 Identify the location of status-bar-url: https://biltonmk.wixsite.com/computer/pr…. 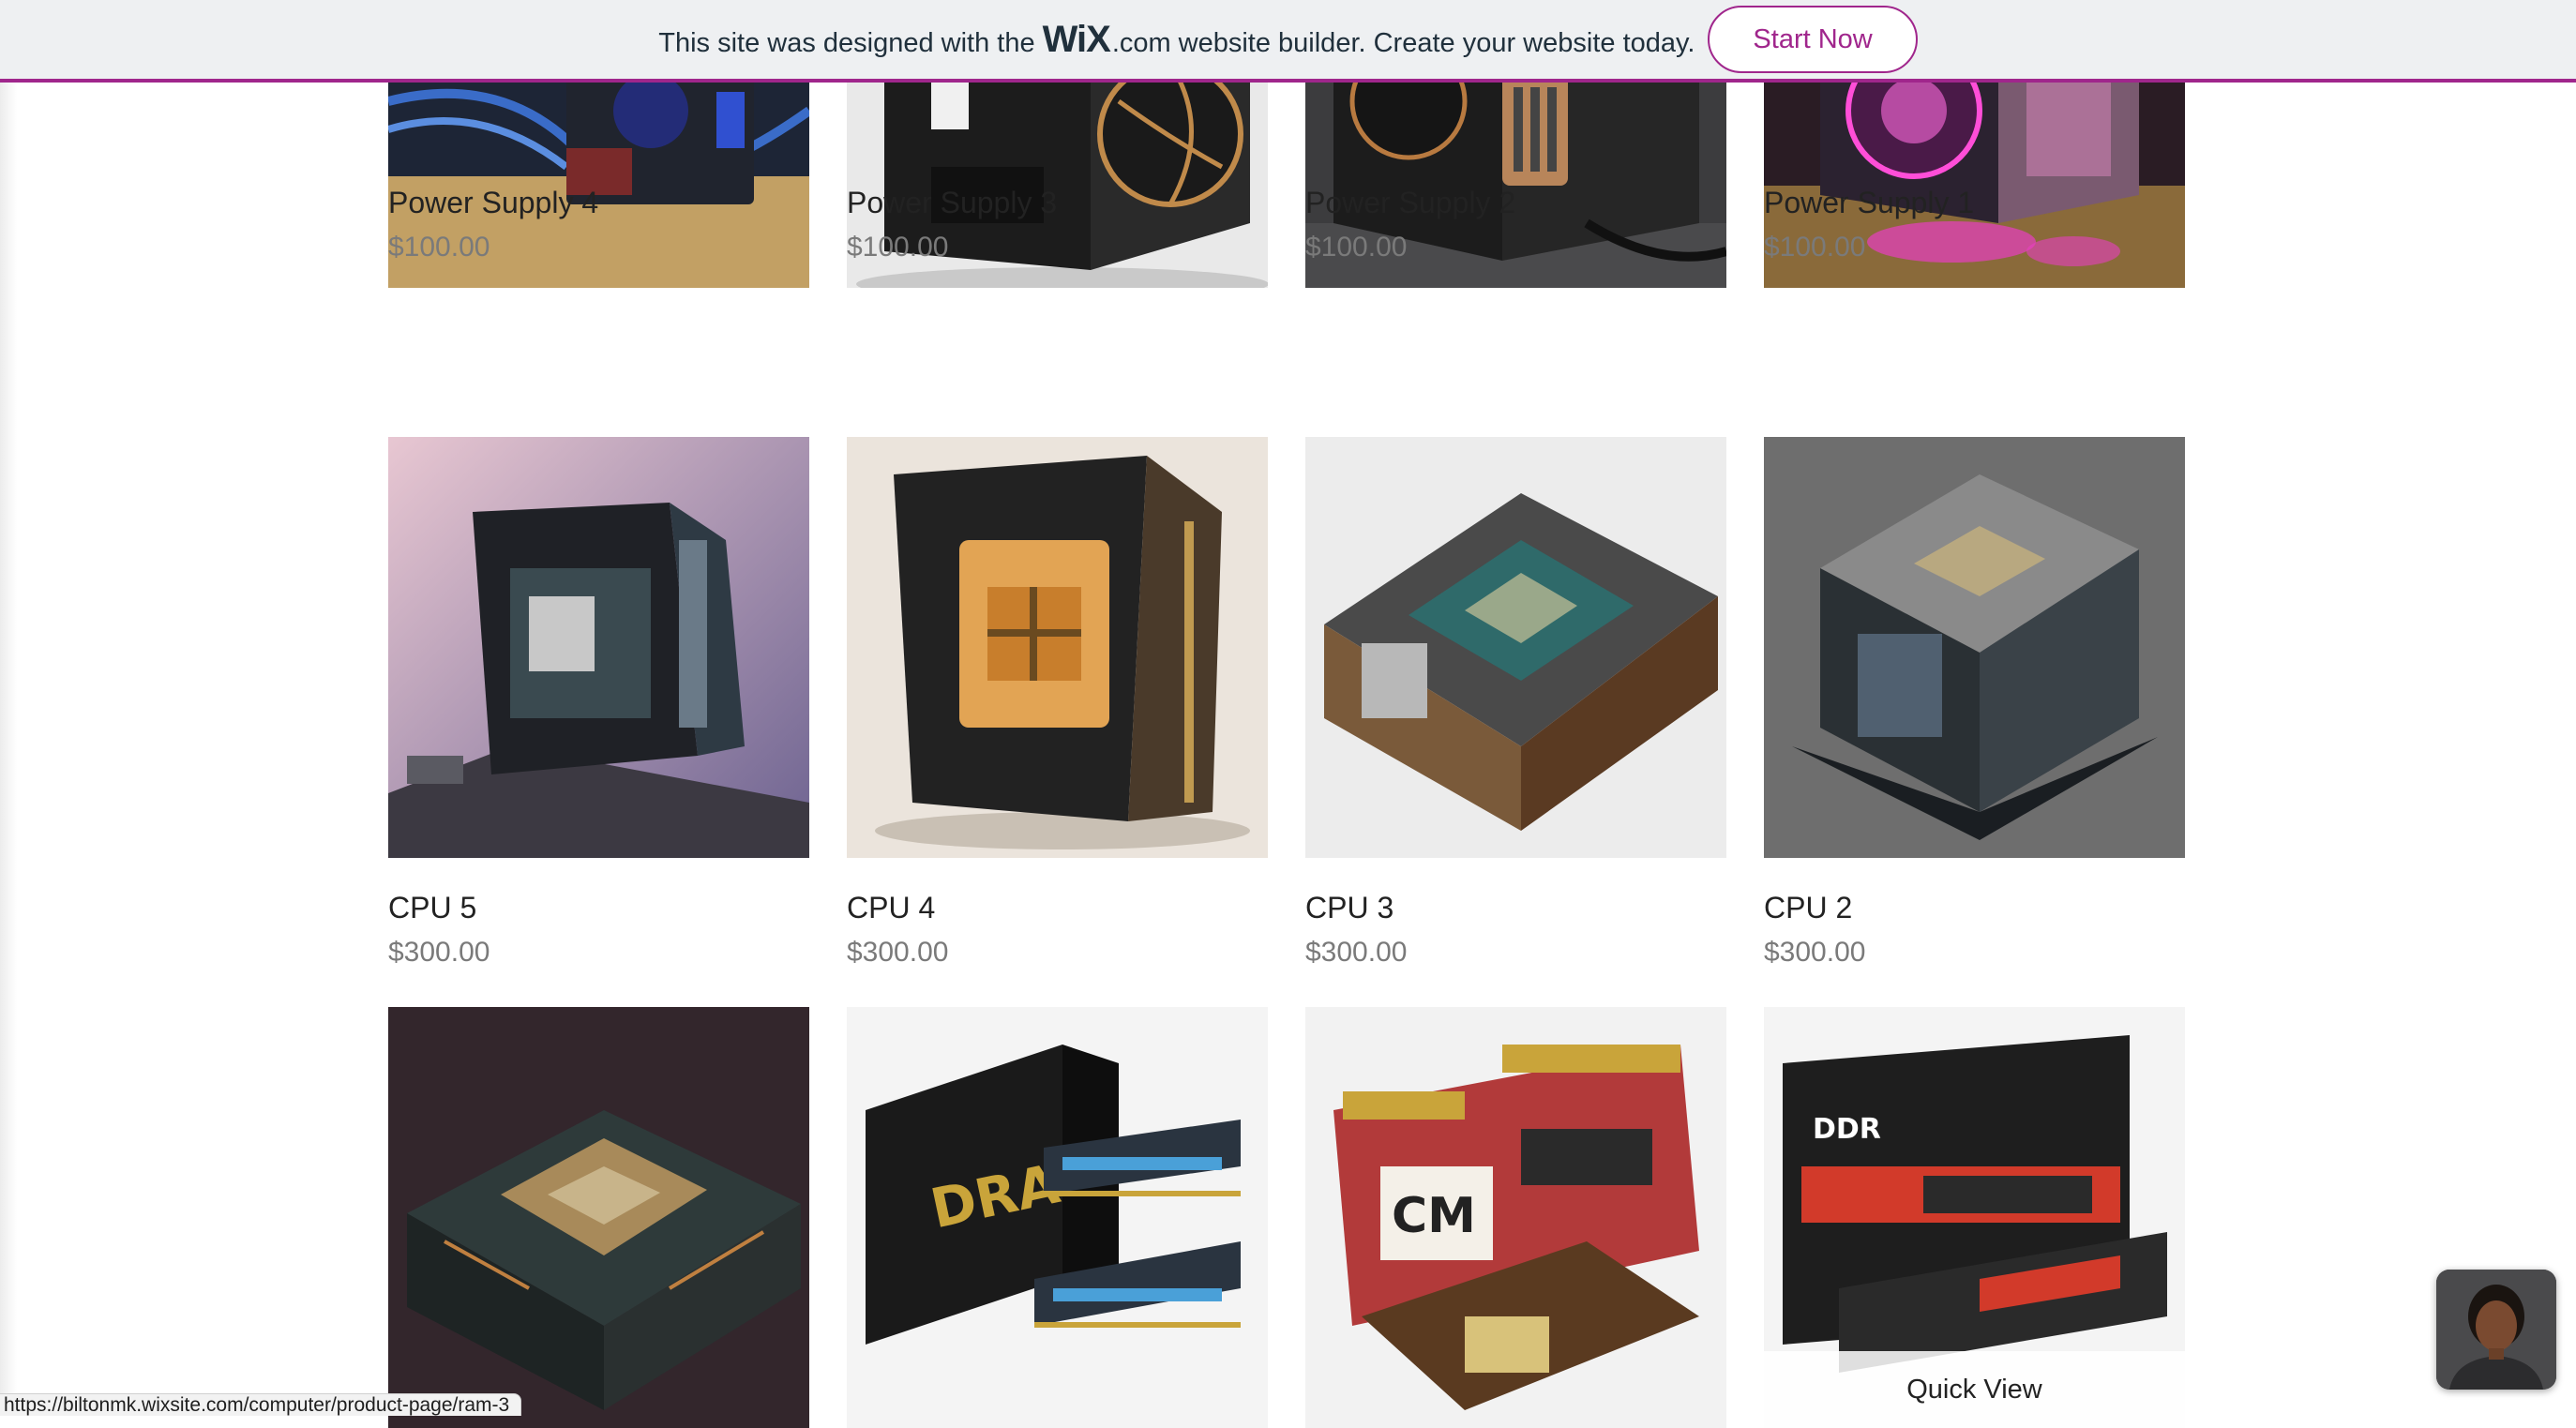
(261, 1404).